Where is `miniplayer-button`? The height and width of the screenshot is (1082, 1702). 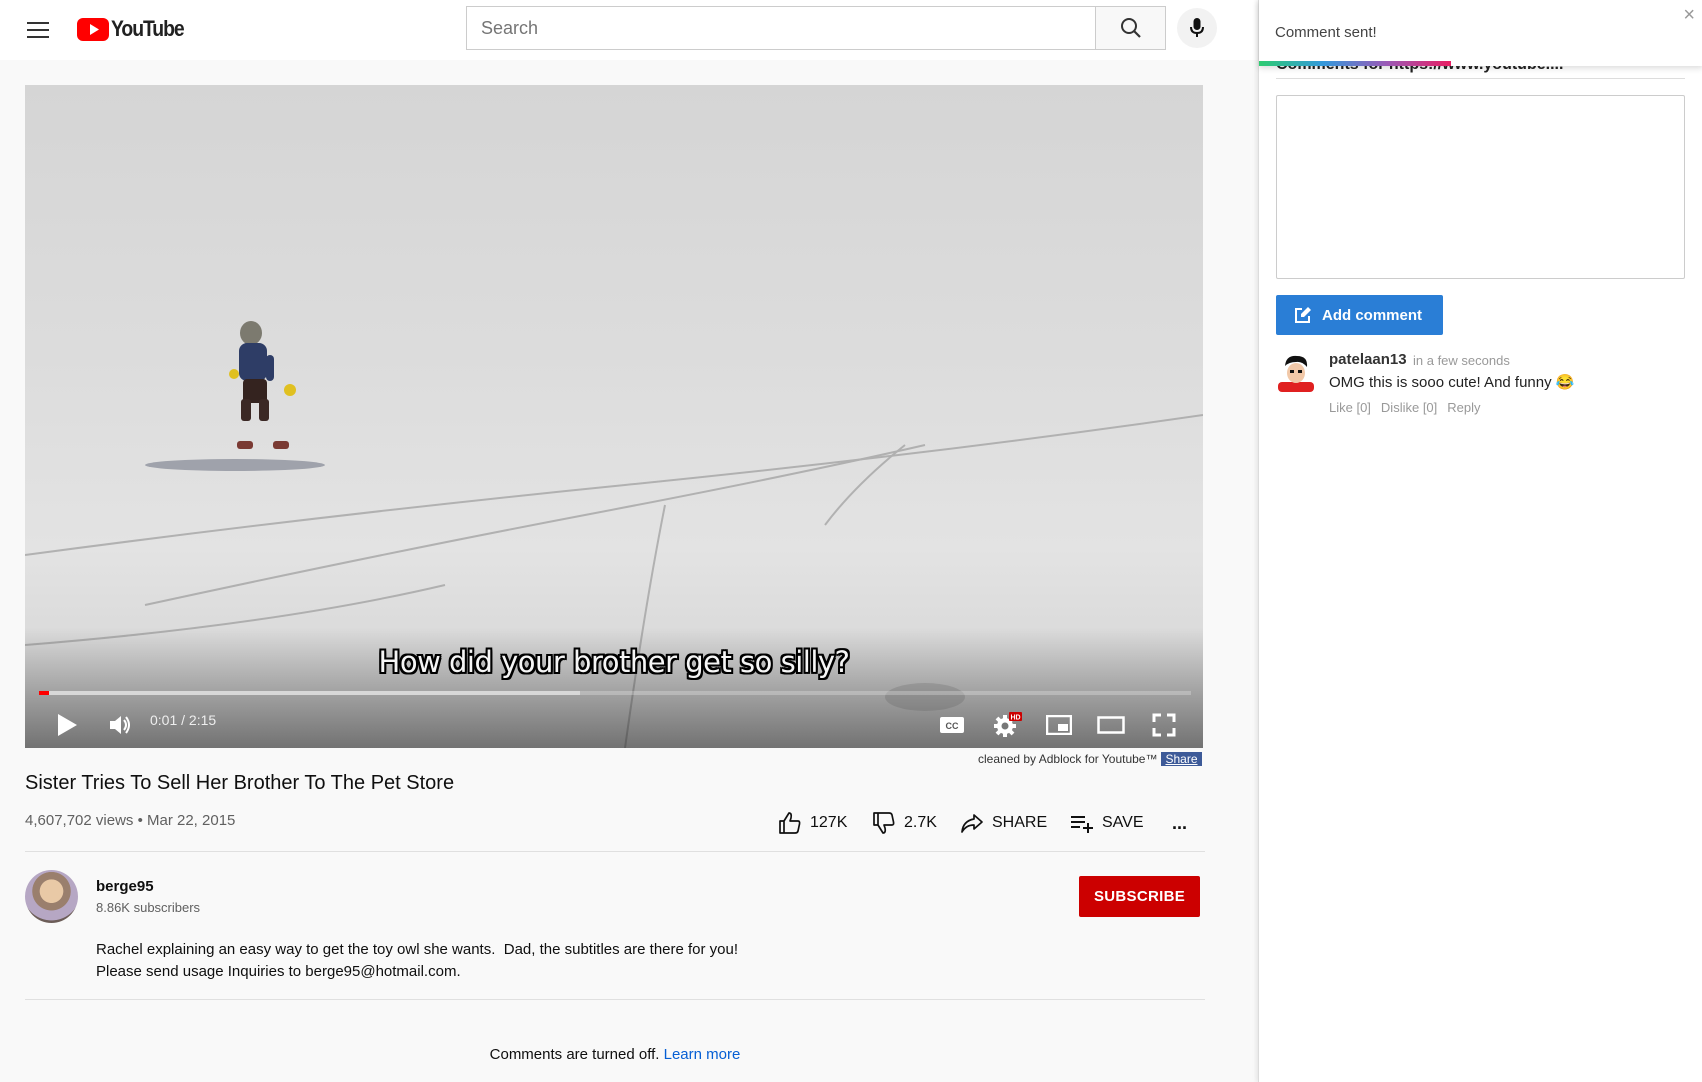 miniplayer-button is located at coordinates (1059, 725).